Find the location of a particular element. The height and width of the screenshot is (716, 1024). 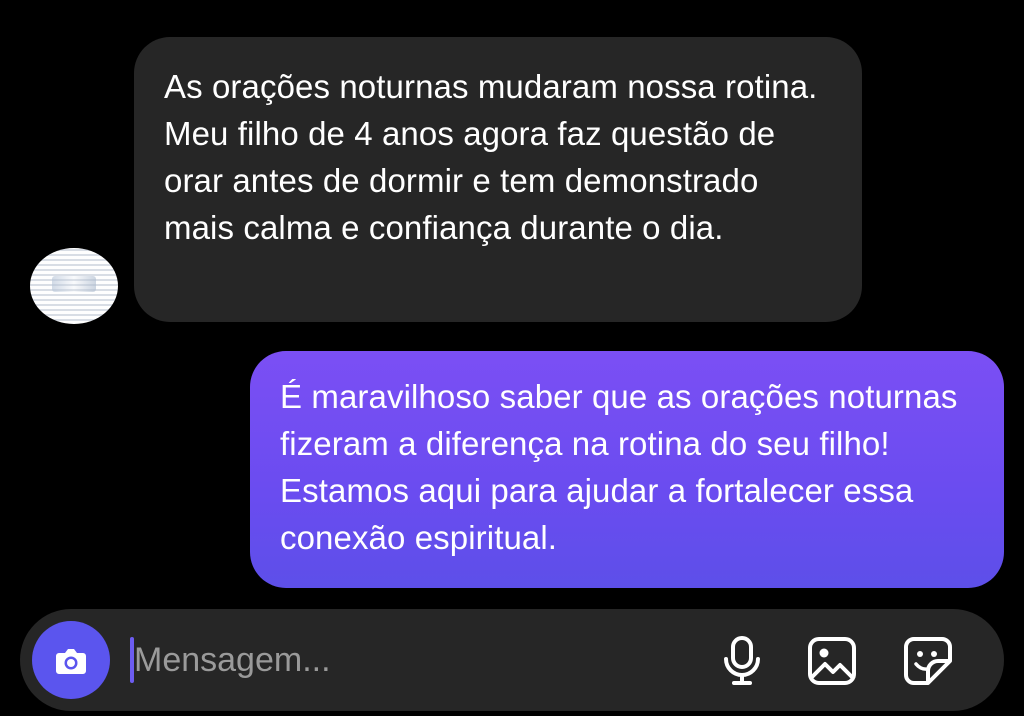

camera-button is located at coordinates (71, 660).